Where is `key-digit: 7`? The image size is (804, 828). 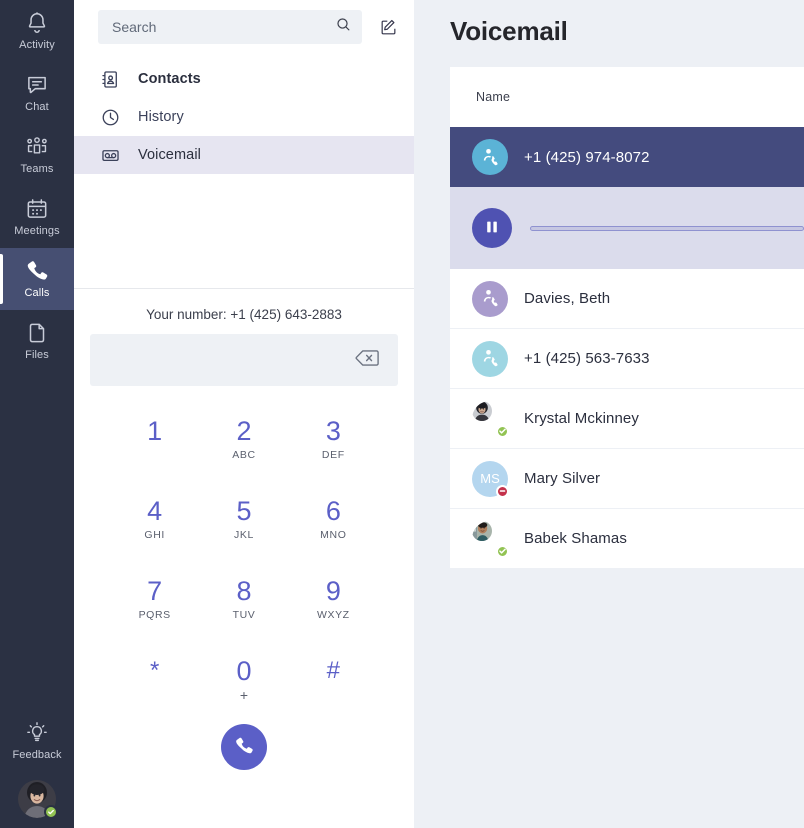 key-digit: 7 is located at coordinates (155, 591).